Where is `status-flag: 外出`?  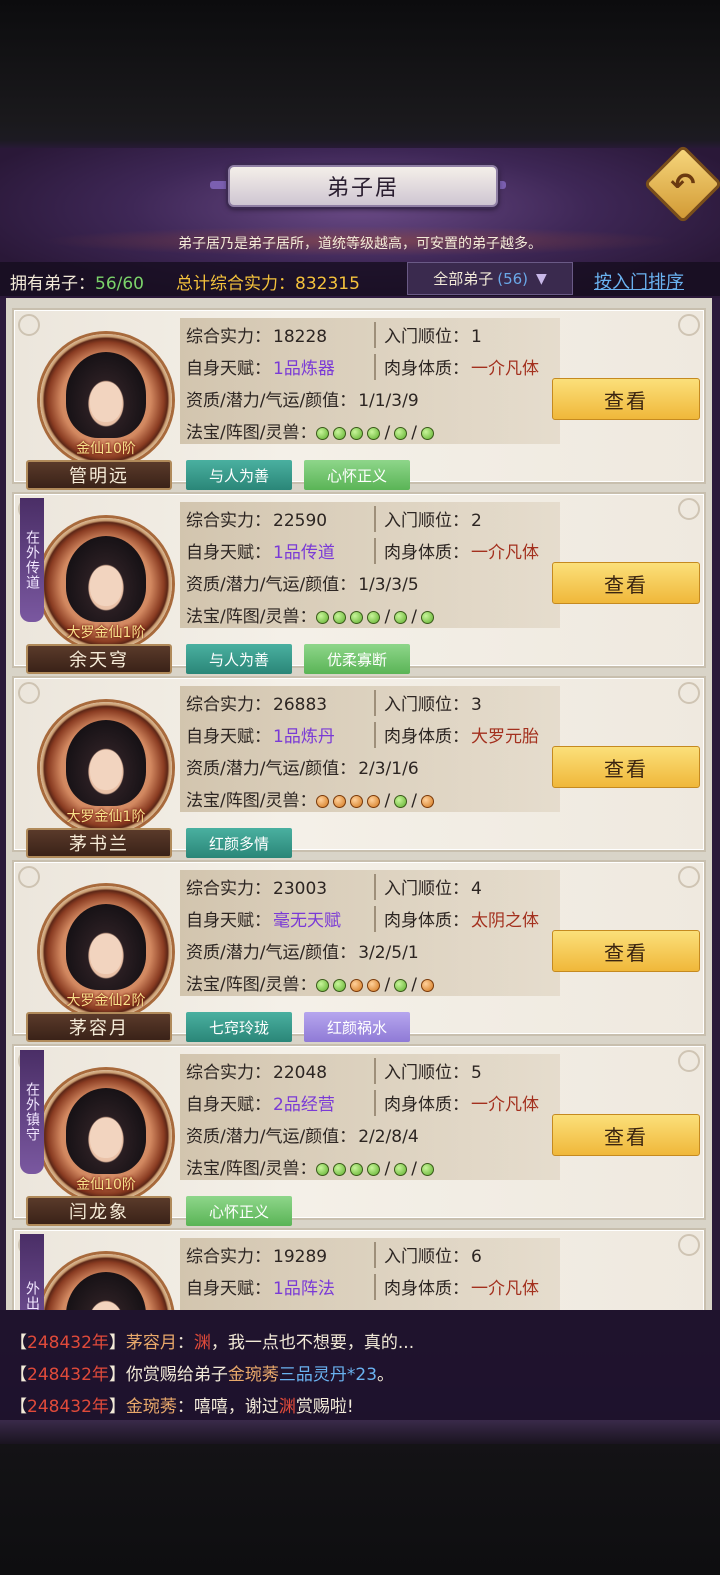
status-flag: 外出 is located at coordinates (32, 1272).